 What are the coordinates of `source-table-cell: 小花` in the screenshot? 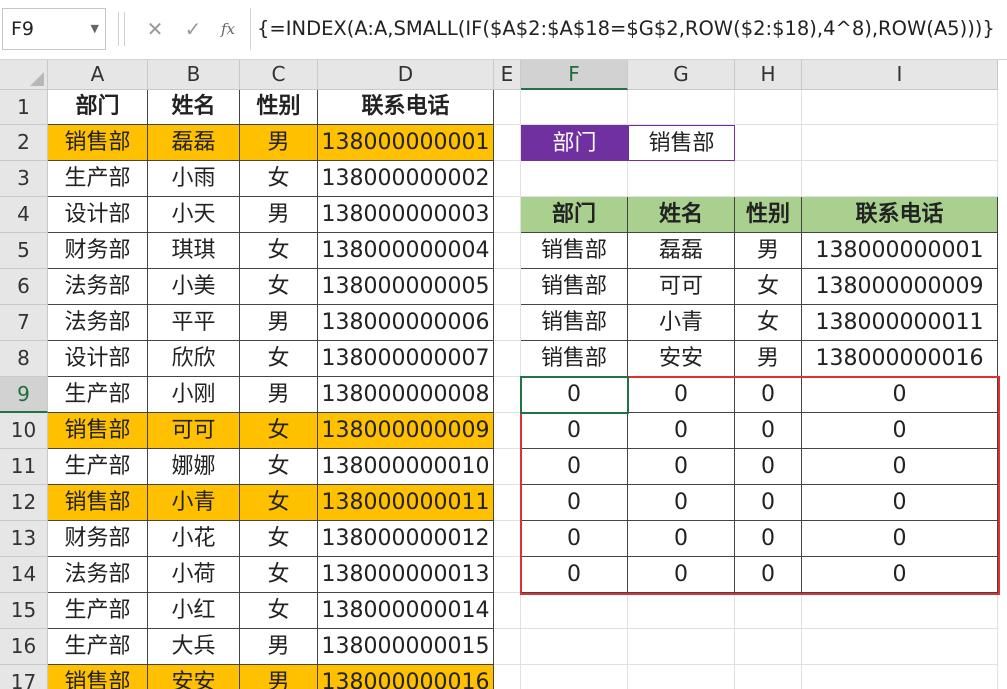 It's located at (194, 539).